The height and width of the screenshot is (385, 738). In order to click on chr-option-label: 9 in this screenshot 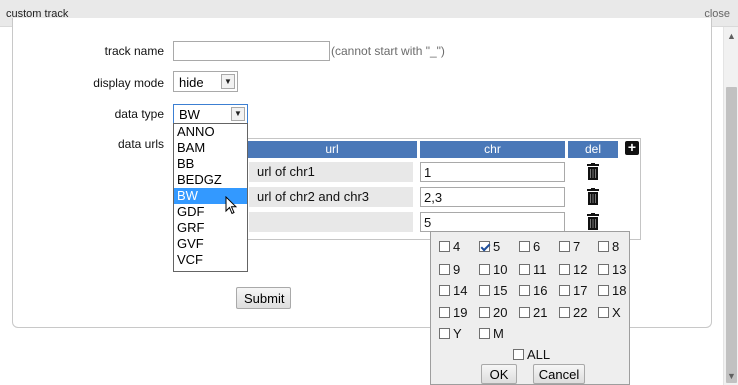, I will do `click(457, 269)`.